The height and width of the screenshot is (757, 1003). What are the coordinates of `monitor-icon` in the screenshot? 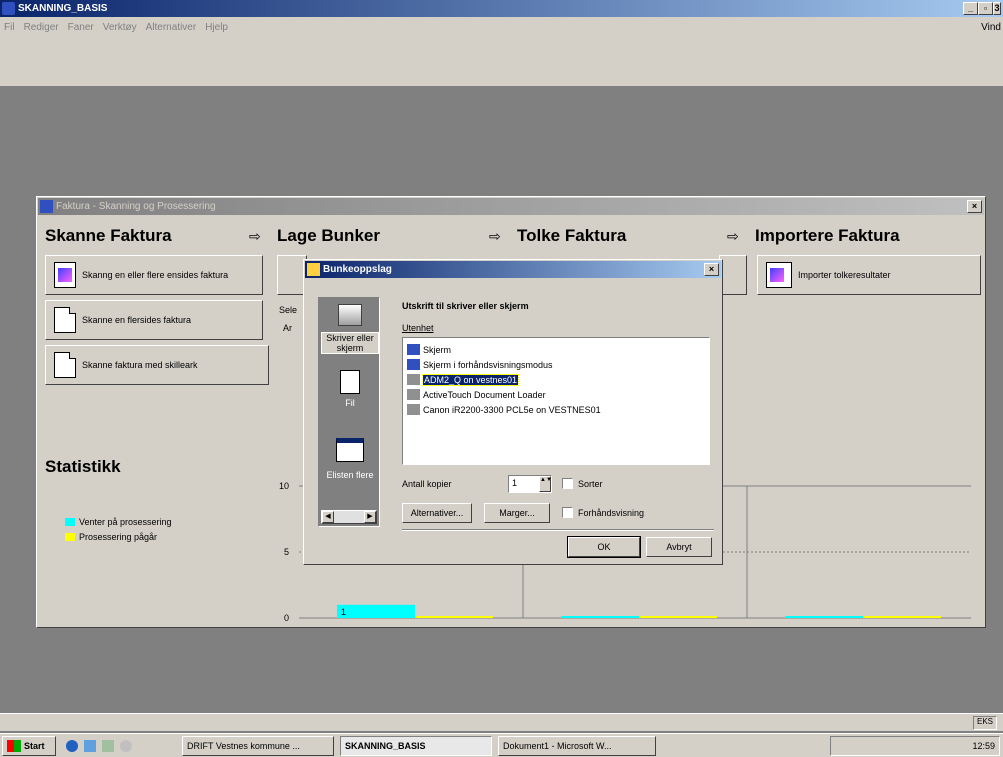 It's located at (413, 349).